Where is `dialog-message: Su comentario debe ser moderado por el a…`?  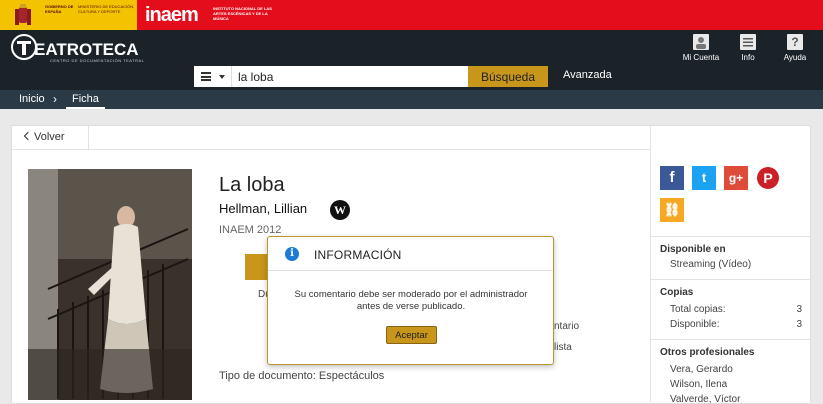
dialog-message: Su comentario debe ser moderado por el a… is located at coordinates (411, 300).